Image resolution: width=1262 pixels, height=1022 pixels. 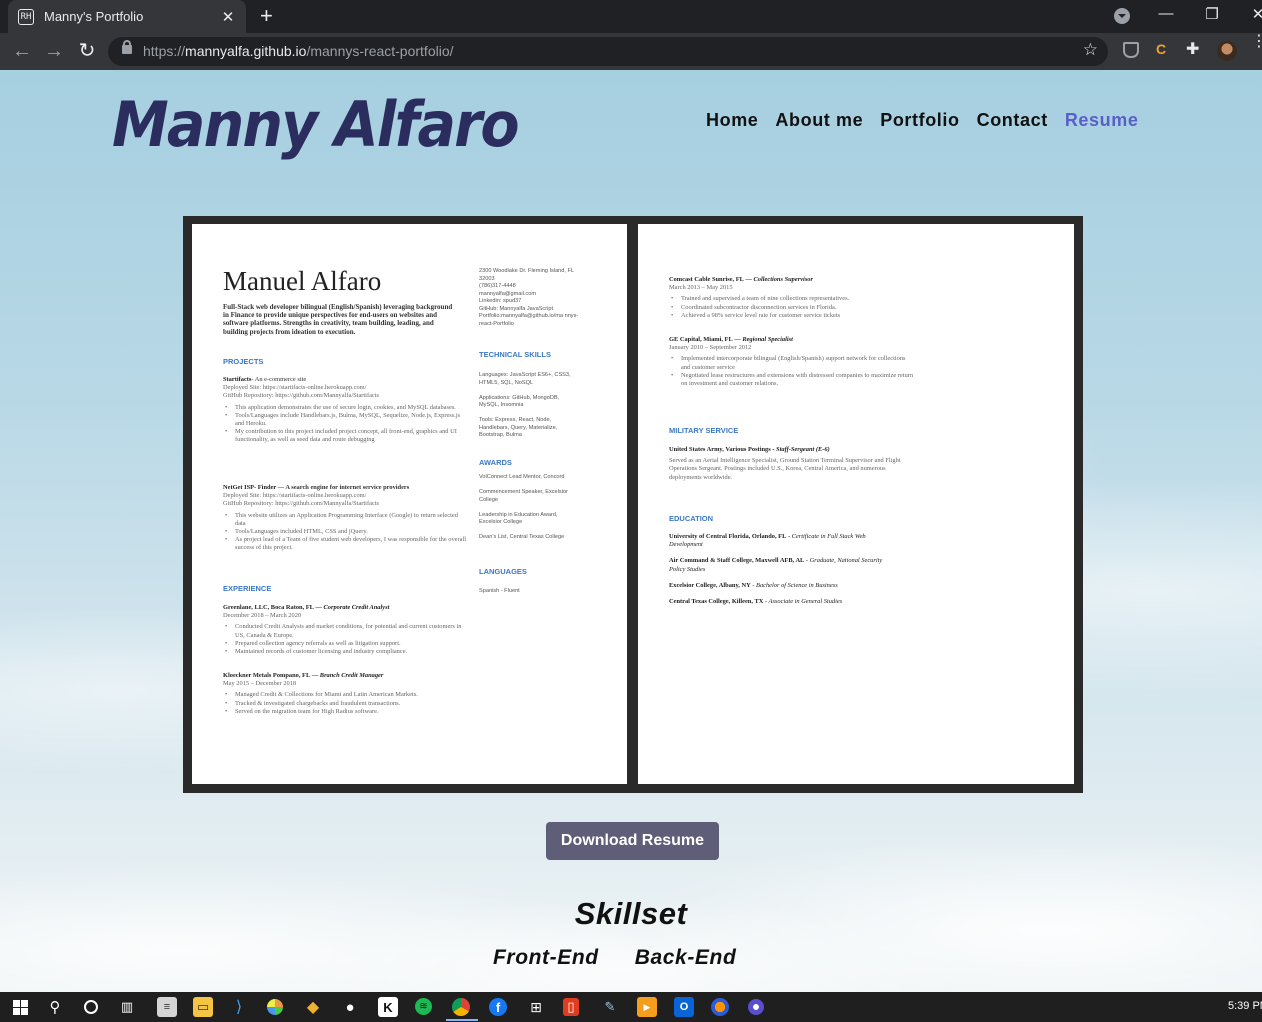 What do you see at coordinates (1131, 50) in the screenshot?
I see `extension-shield-icon` at bounding box center [1131, 50].